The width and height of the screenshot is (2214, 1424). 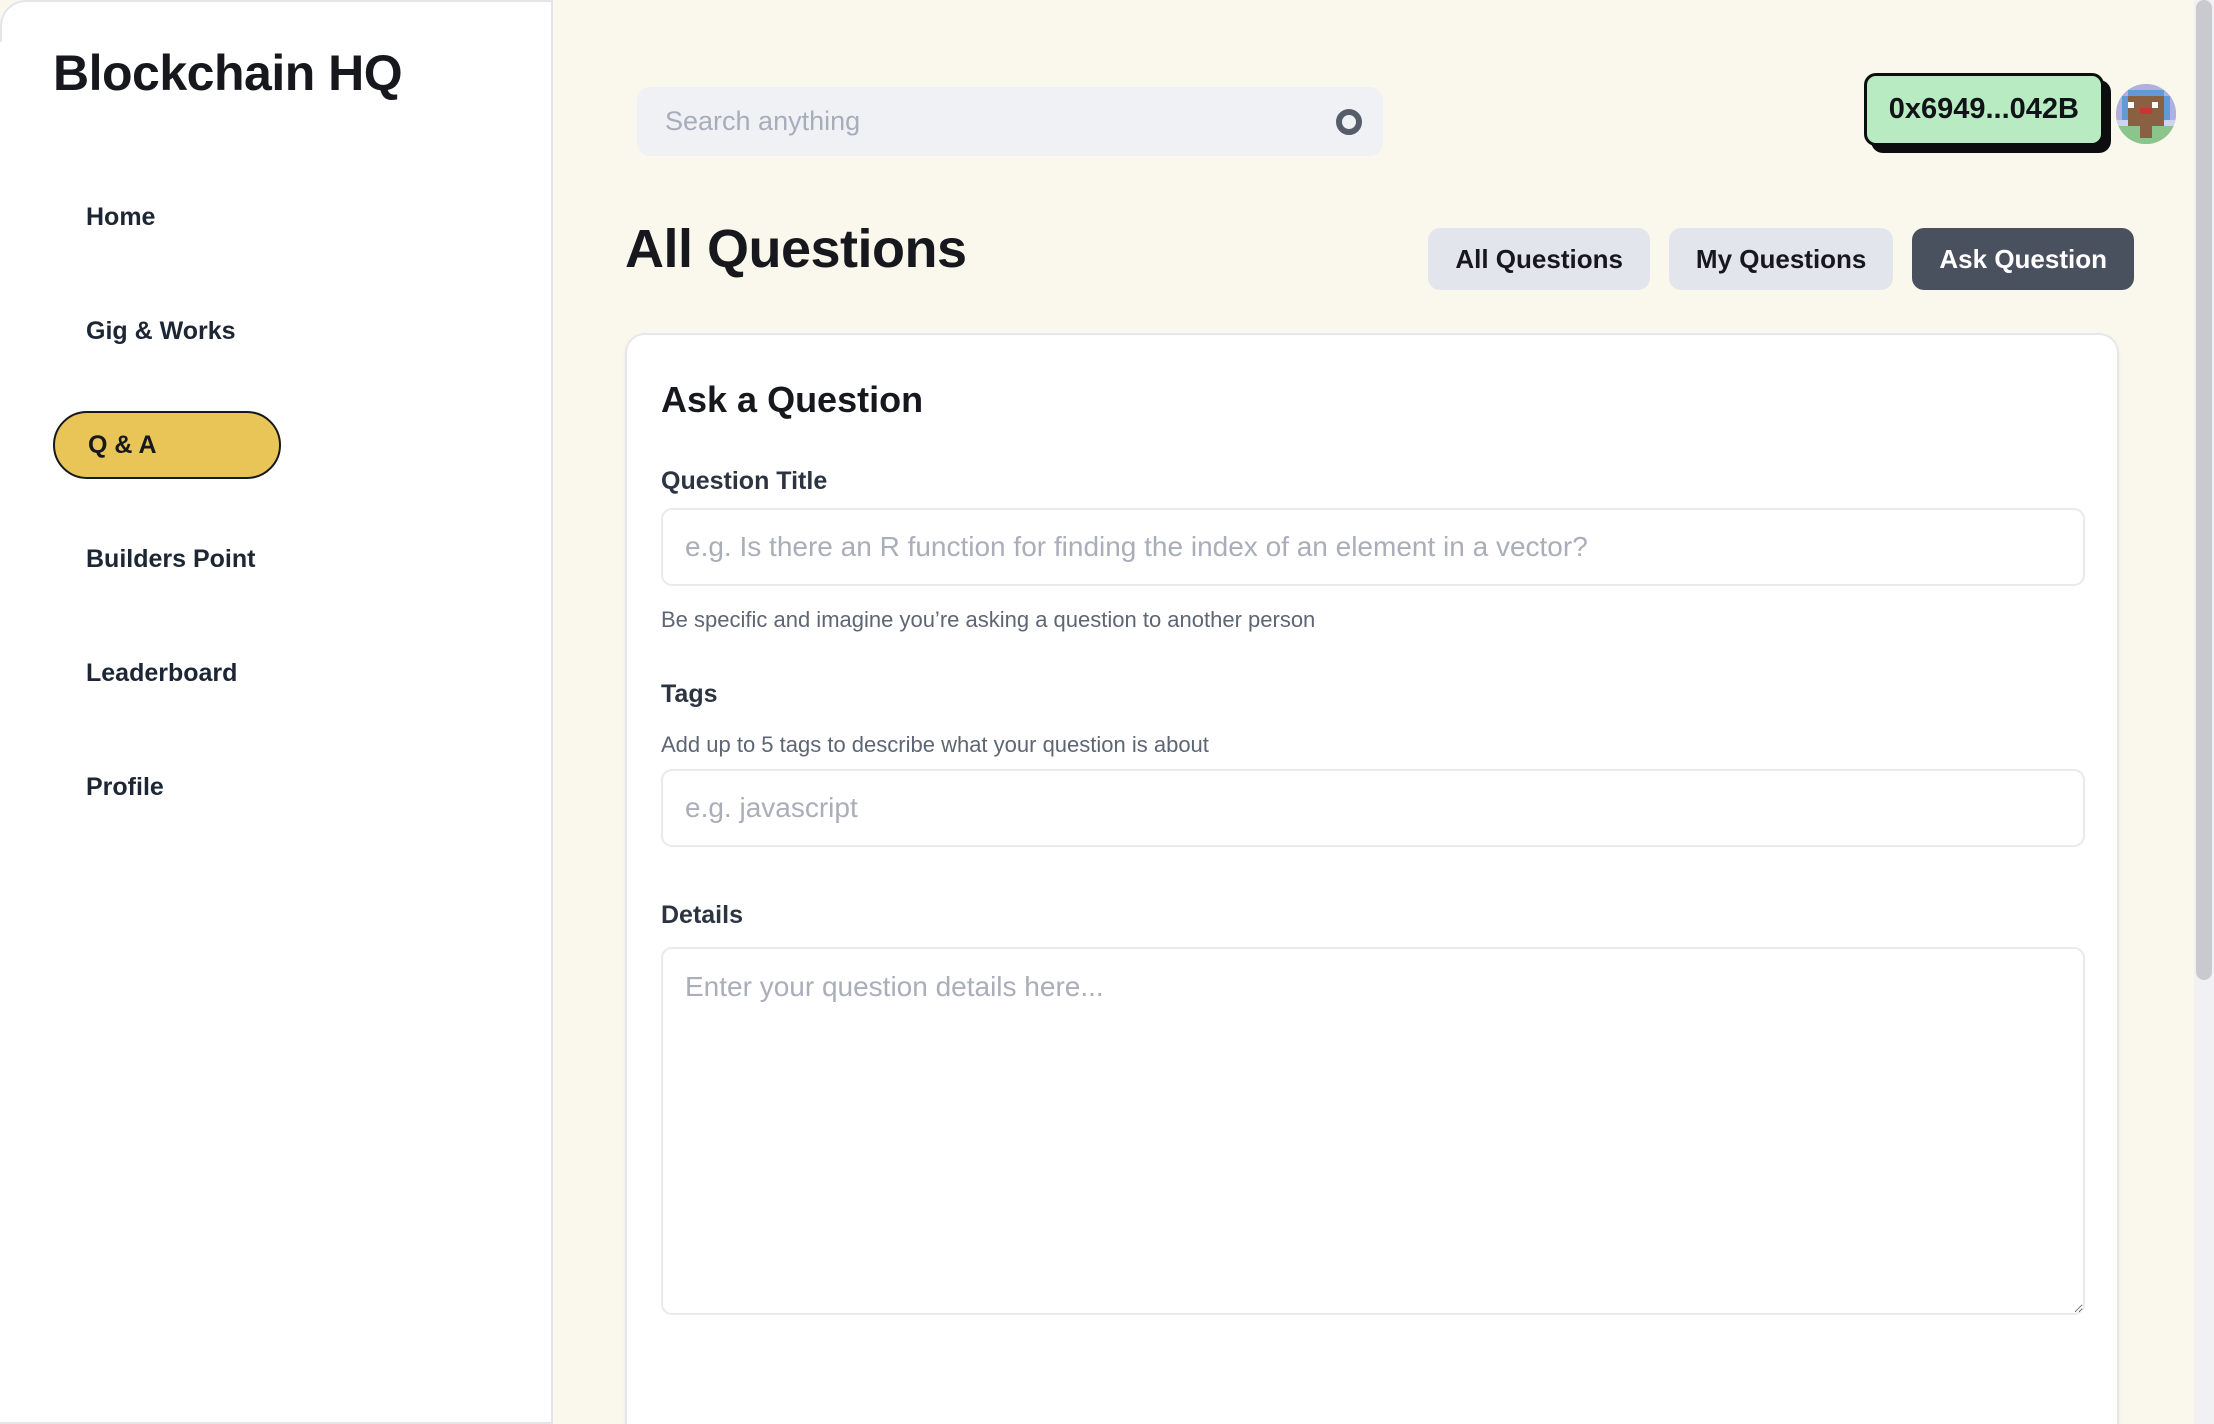 What do you see at coordinates (1373, 808) in the screenshot?
I see `tags-input` at bounding box center [1373, 808].